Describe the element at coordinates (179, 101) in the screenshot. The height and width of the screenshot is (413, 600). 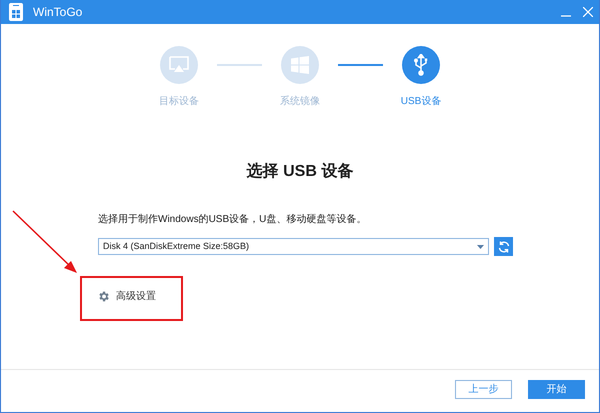
I see `step-label: 目标设备` at that location.